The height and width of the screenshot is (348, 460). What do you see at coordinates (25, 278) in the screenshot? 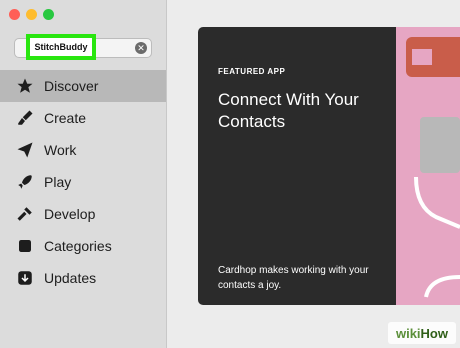
I see `download-icon` at bounding box center [25, 278].